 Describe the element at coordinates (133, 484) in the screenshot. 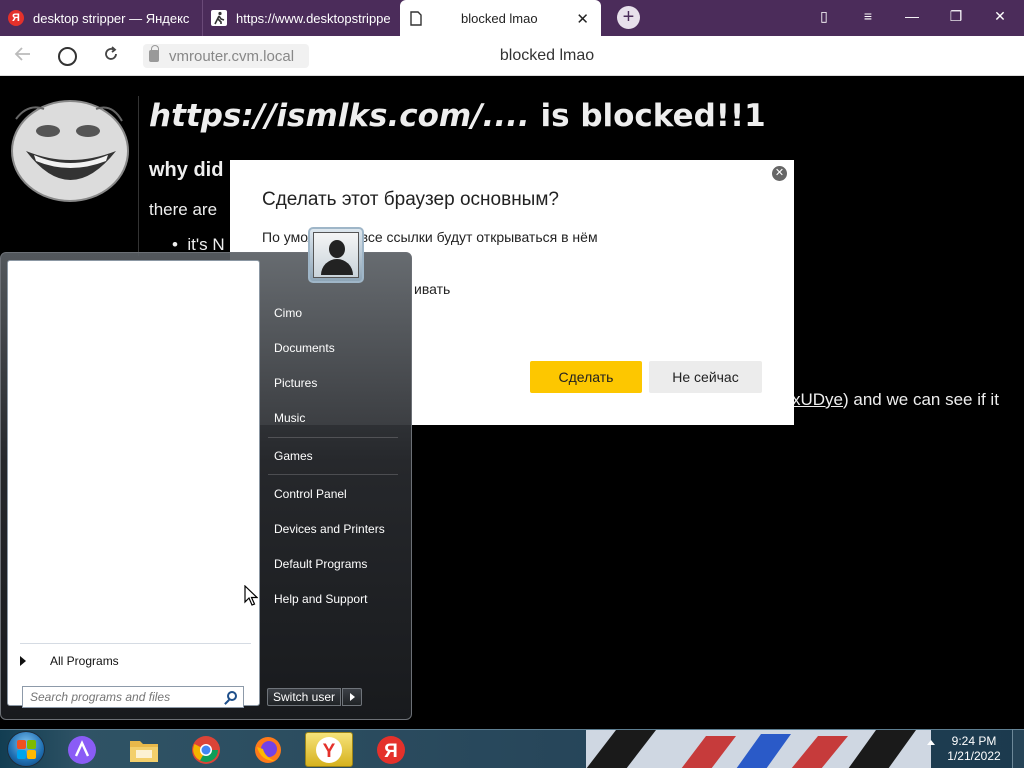

I see `start-menu-programs-pane: All Programs` at that location.